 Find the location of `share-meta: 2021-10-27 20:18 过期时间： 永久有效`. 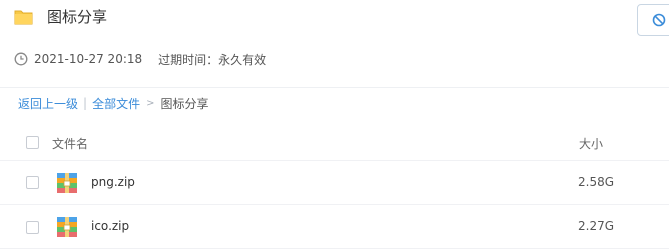

share-meta: 2021-10-27 20:18 过期时间： 永久有效 is located at coordinates (140, 59).